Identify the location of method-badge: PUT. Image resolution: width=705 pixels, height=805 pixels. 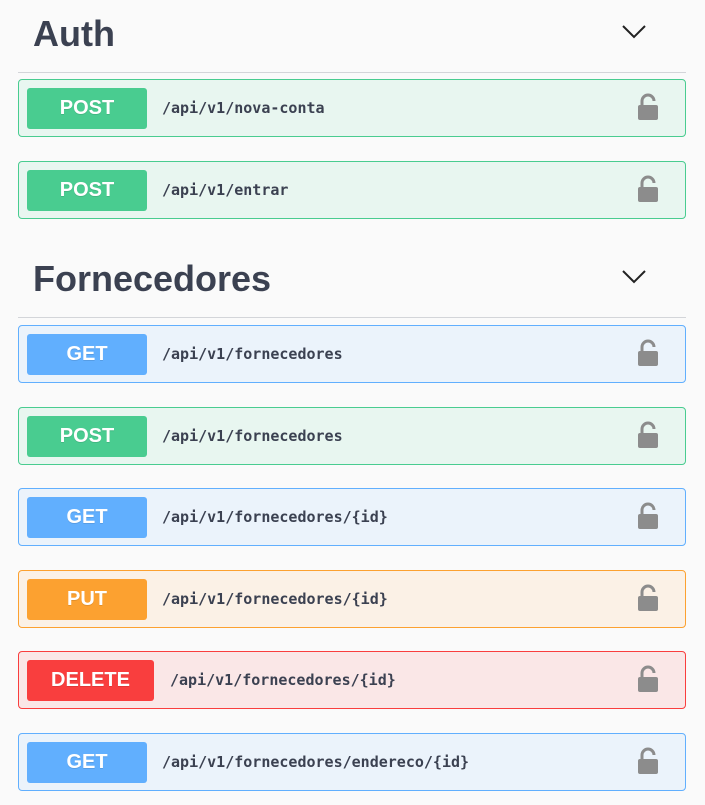
(87, 599).